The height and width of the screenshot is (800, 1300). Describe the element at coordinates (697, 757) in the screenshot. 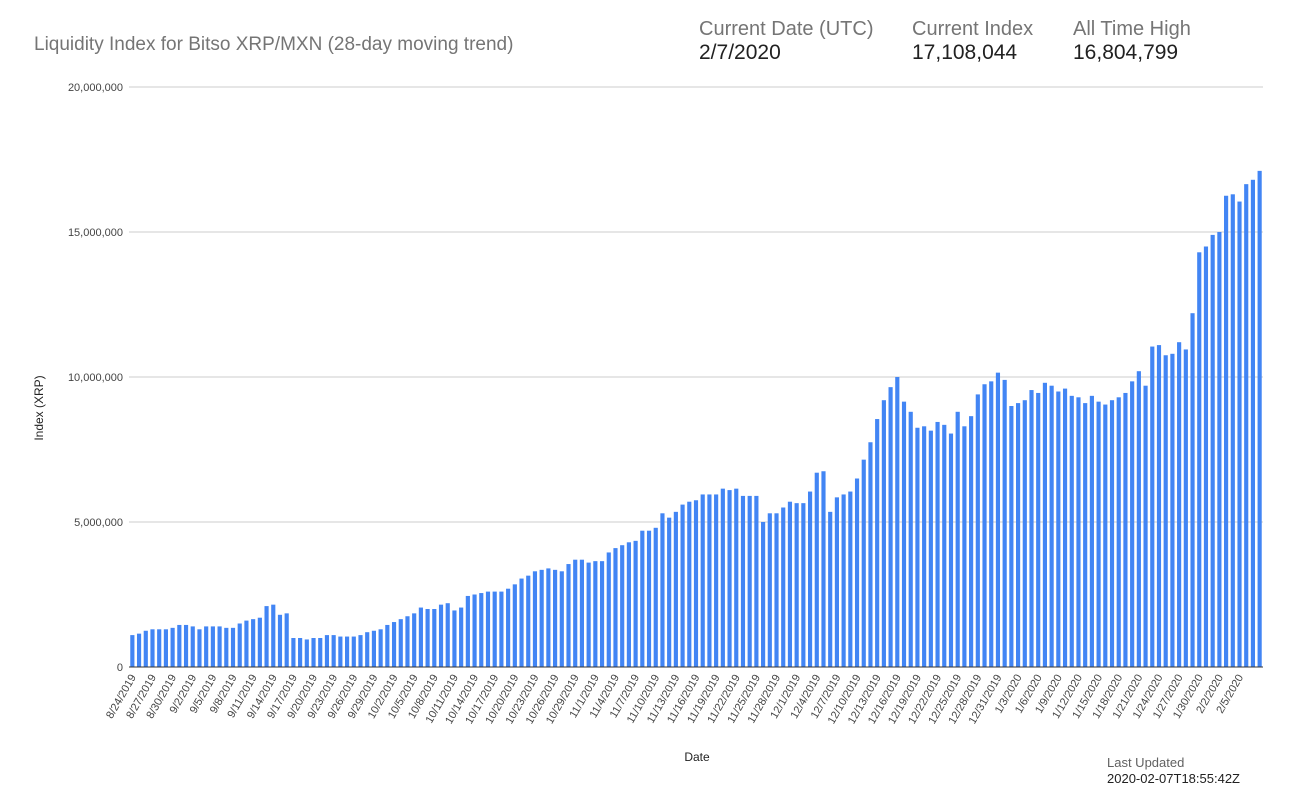

I see `x-axis-label: Date` at that location.